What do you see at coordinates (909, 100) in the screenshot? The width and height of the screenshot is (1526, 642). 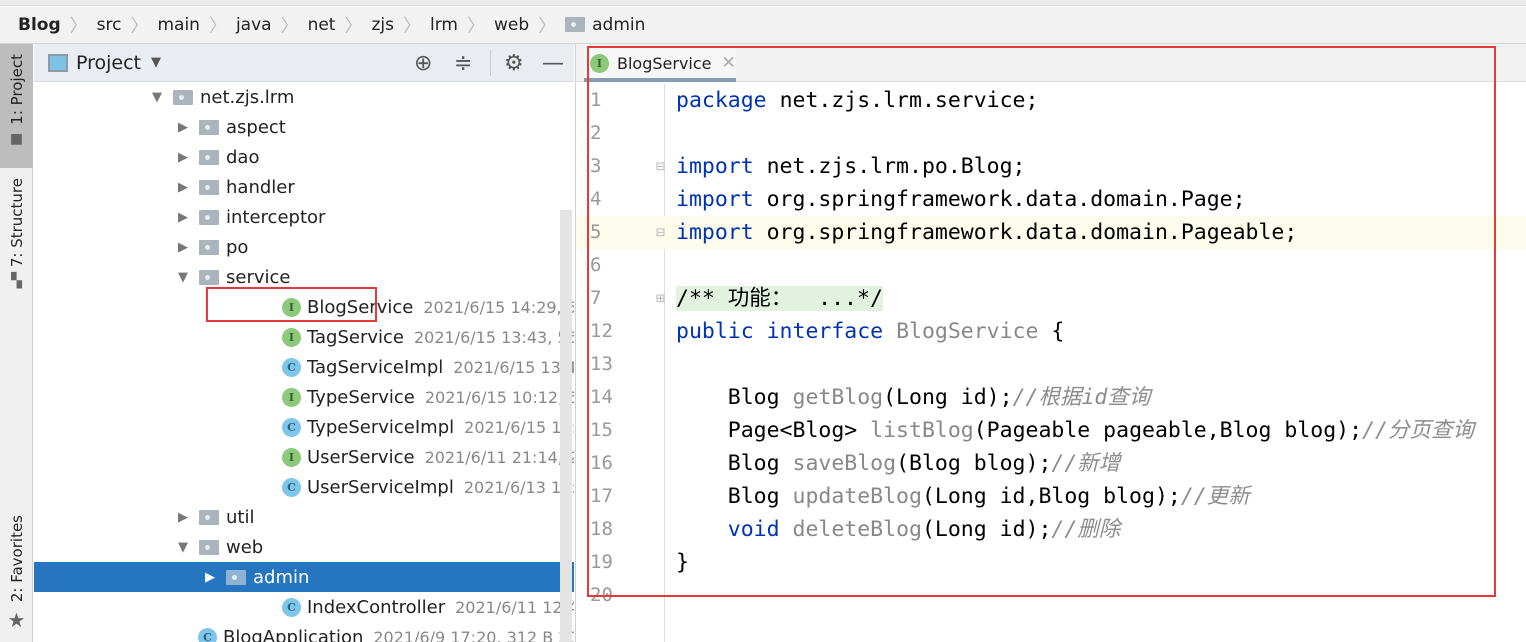 I see `code-token: net.zjs.lrm.service;` at bounding box center [909, 100].